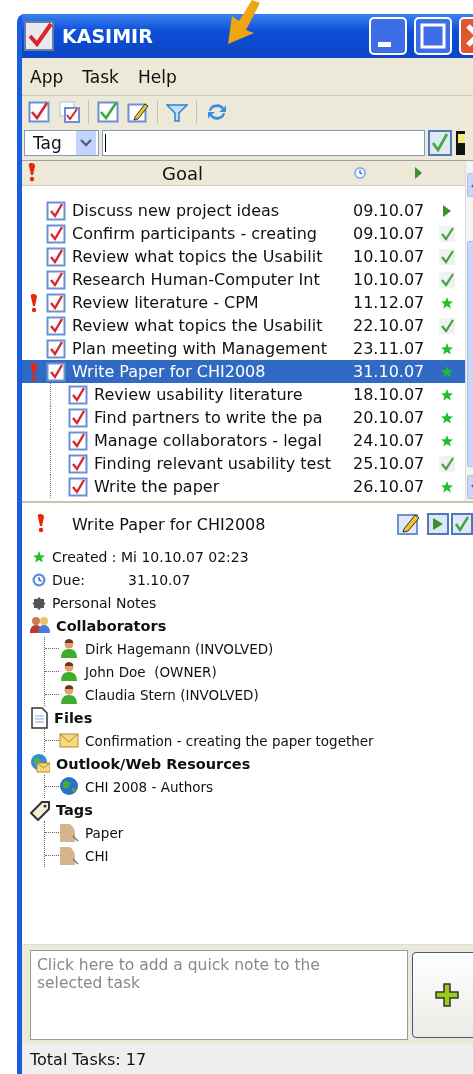  Describe the element at coordinates (73, 717) in the screenshot. I see `section-heading: Files` at that location.